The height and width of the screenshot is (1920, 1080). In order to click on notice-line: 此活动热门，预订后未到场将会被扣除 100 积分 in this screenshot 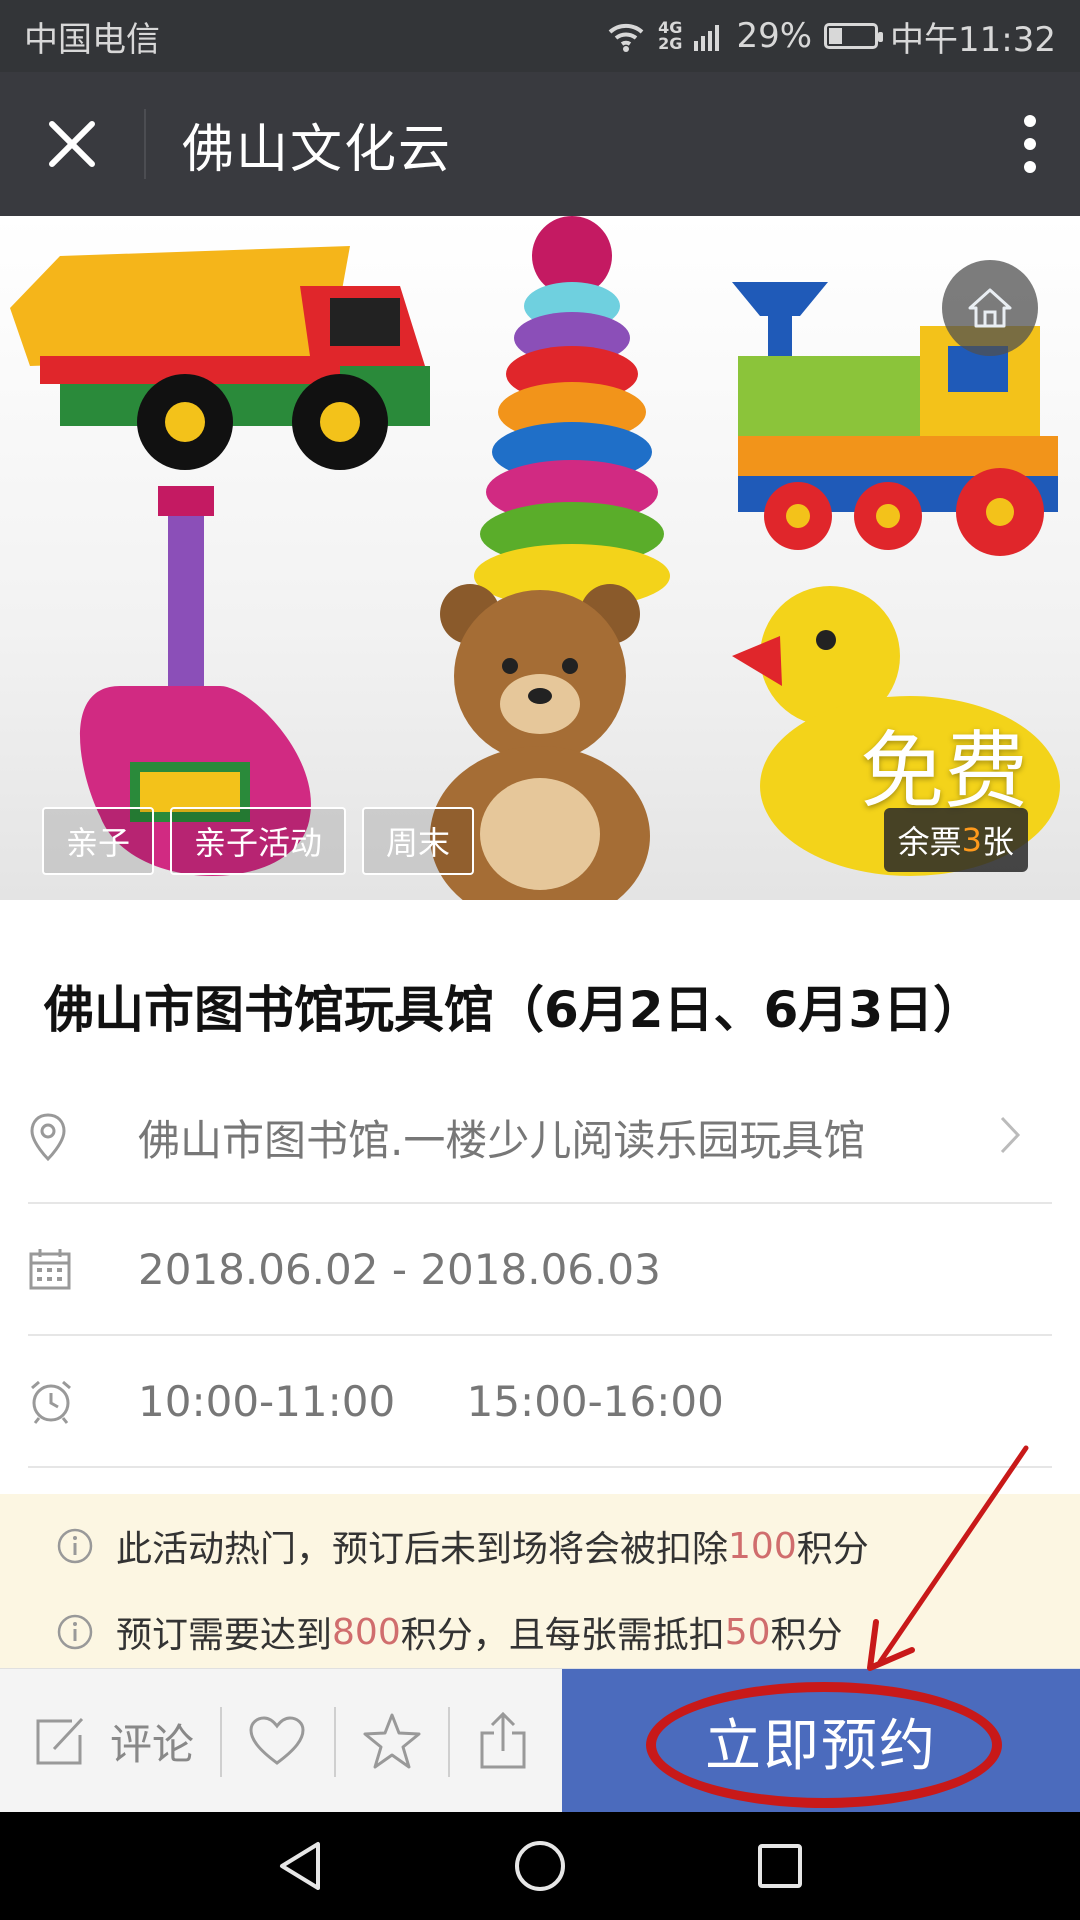, I will do `click(462, 1546)`.